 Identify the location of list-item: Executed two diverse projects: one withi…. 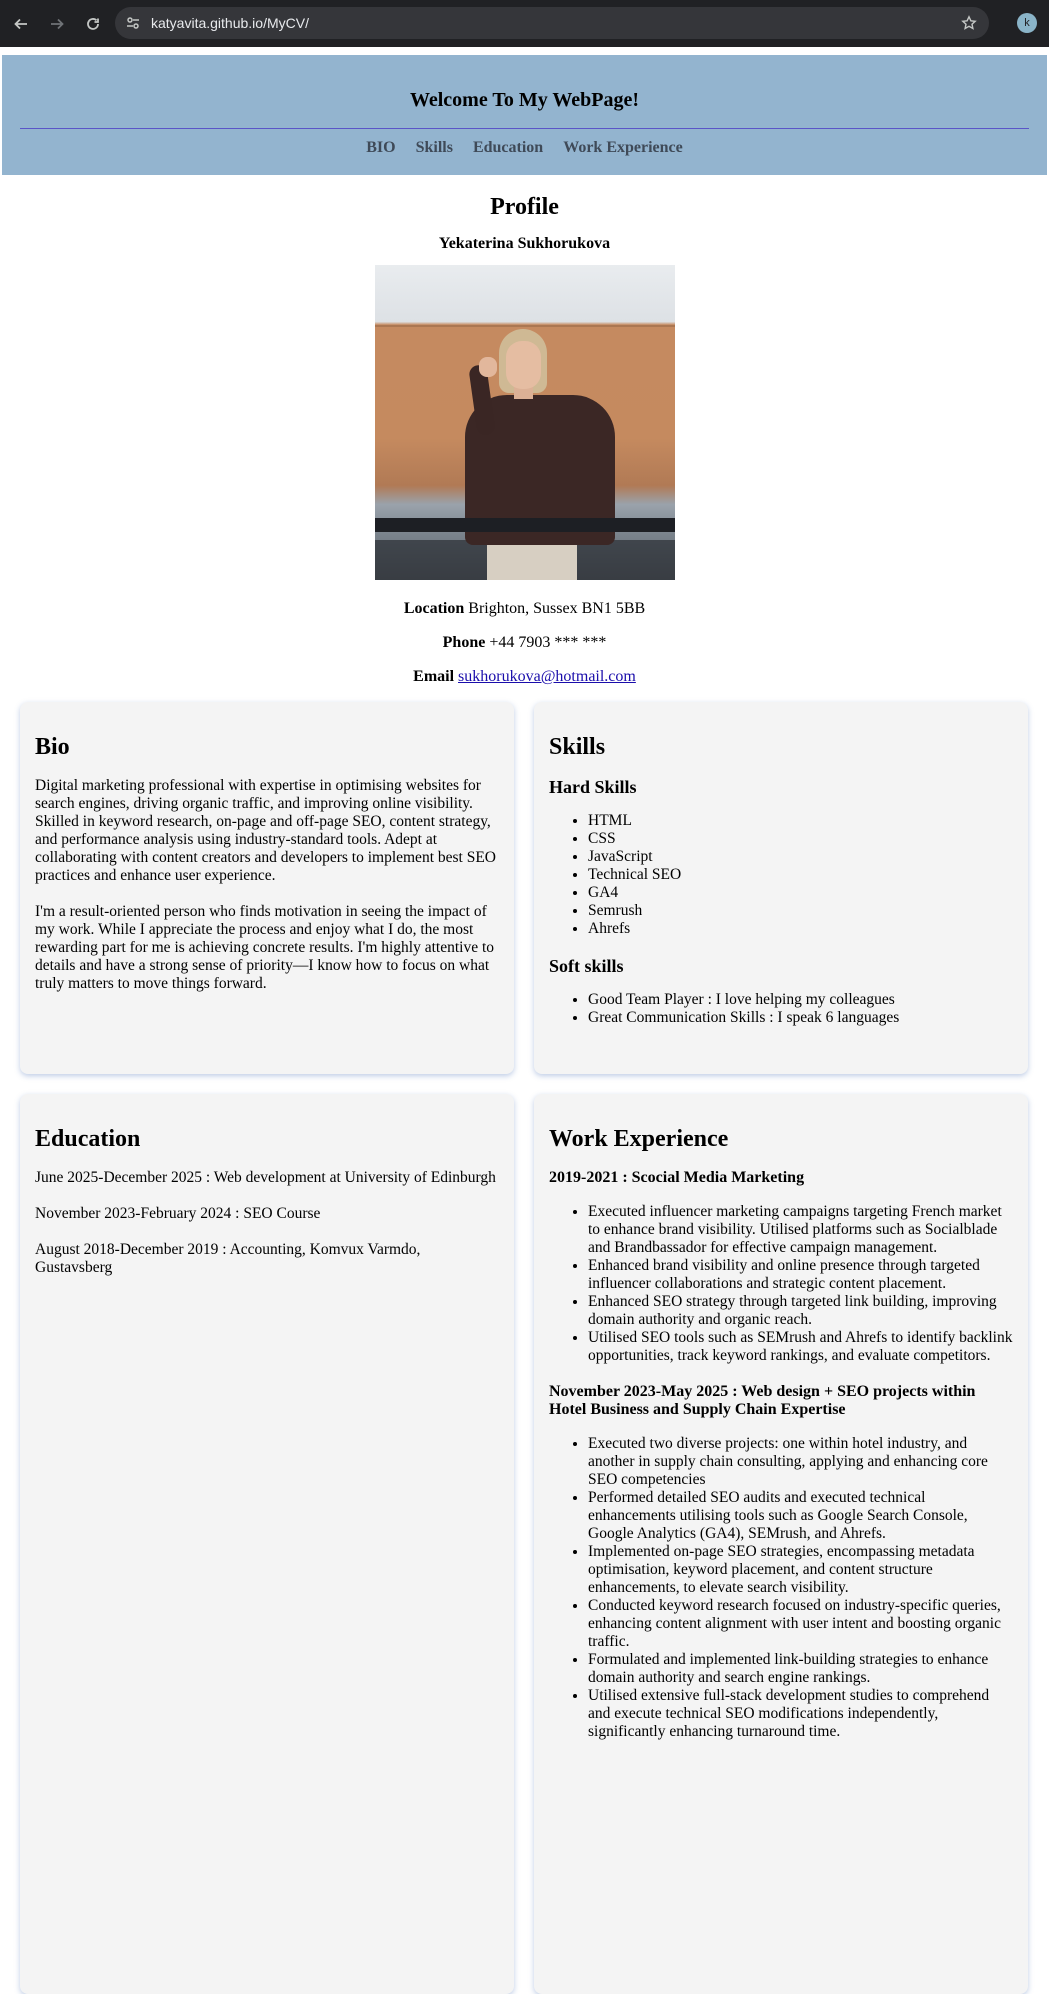
(800, 1462).